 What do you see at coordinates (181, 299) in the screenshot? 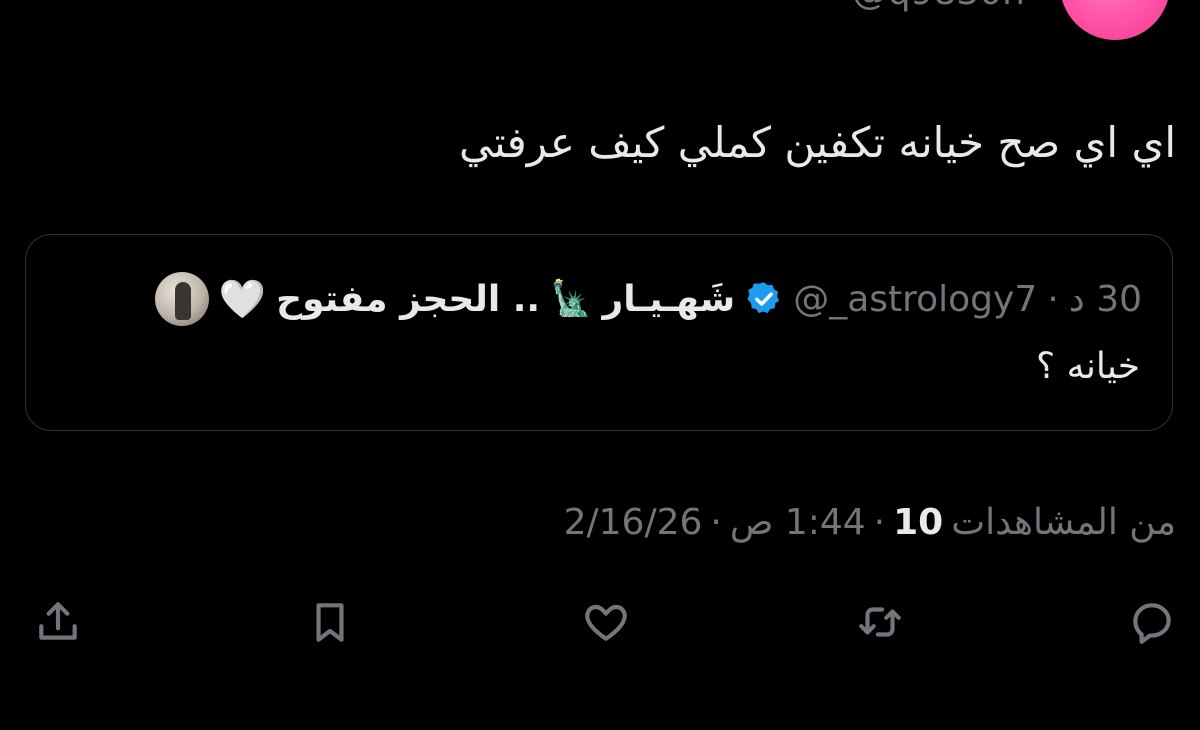
I see `quoted-author-avatar` at bounding box center [181, 299].